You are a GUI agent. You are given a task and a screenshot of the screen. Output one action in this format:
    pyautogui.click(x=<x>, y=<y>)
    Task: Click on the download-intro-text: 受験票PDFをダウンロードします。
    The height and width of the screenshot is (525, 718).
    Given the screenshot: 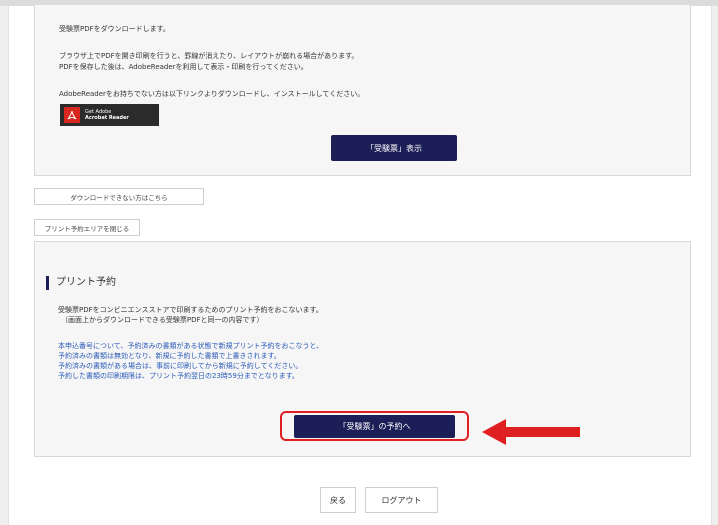 What is the action you would take?
    pyautogui.click(x=114, y=29)
    